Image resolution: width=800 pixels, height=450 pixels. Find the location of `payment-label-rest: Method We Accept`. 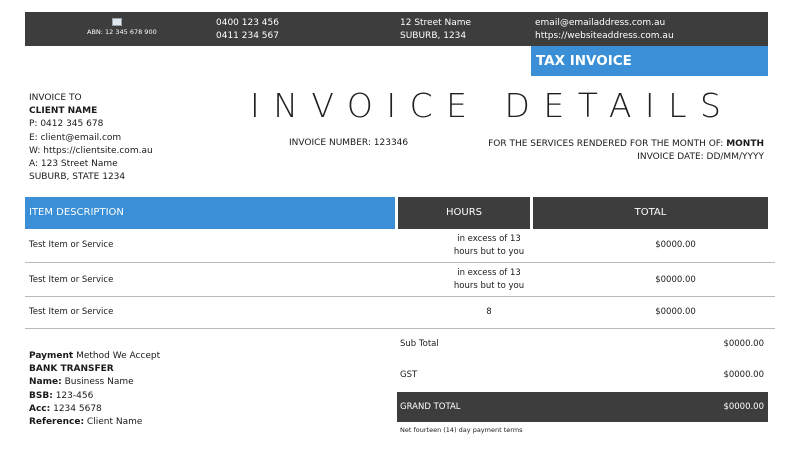

payment-label-rest: Method We Accept is located at coordinates (118, 356).